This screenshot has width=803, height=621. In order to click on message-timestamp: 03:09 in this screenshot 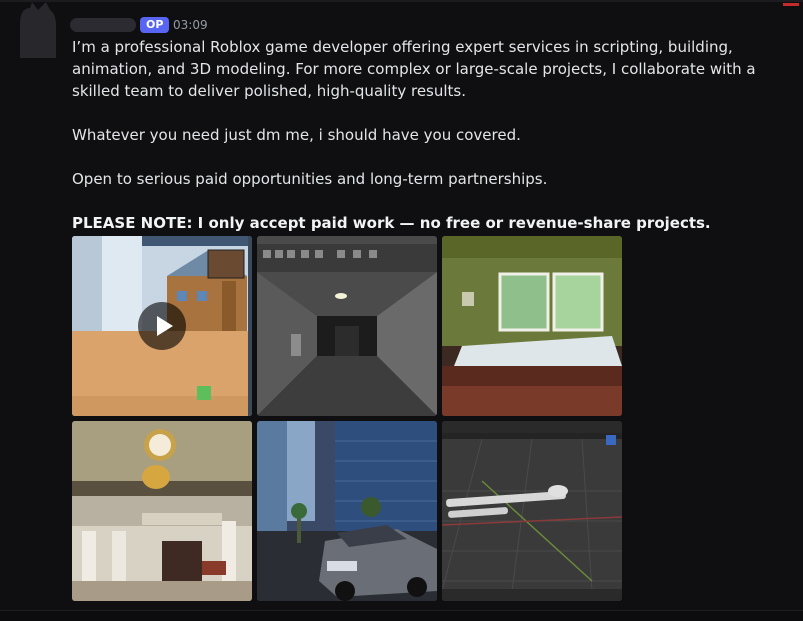, I will do `click(190, 25)`.